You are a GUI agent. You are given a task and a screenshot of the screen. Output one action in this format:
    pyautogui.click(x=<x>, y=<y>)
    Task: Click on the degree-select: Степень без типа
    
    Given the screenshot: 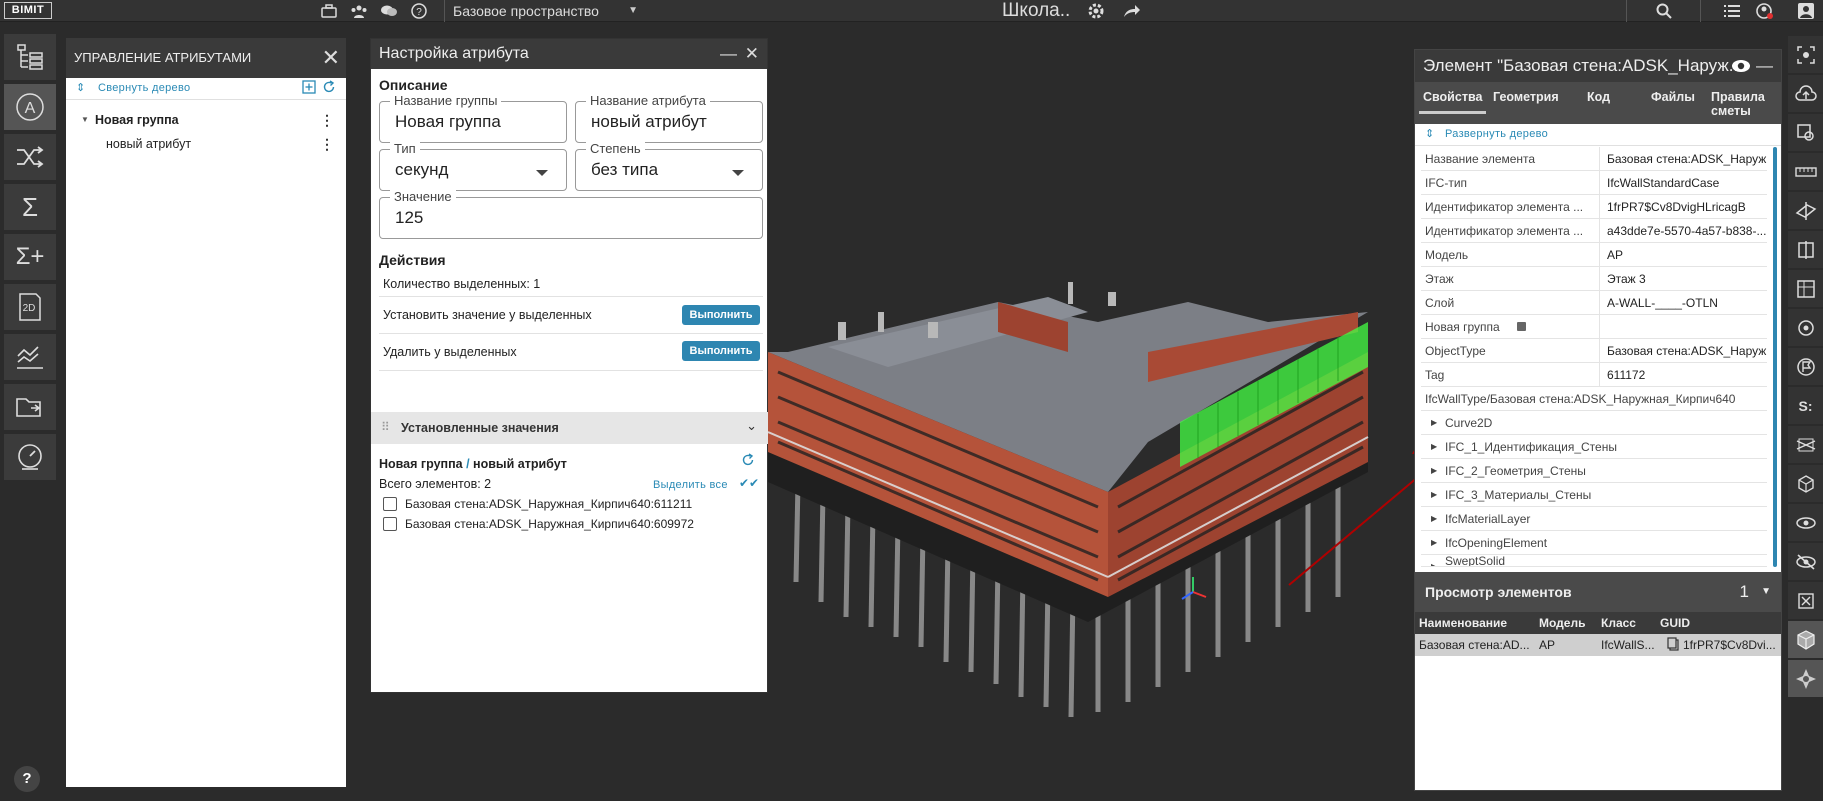 What is the action you would take?
    pyautogui.click(x=669, y=166)
    